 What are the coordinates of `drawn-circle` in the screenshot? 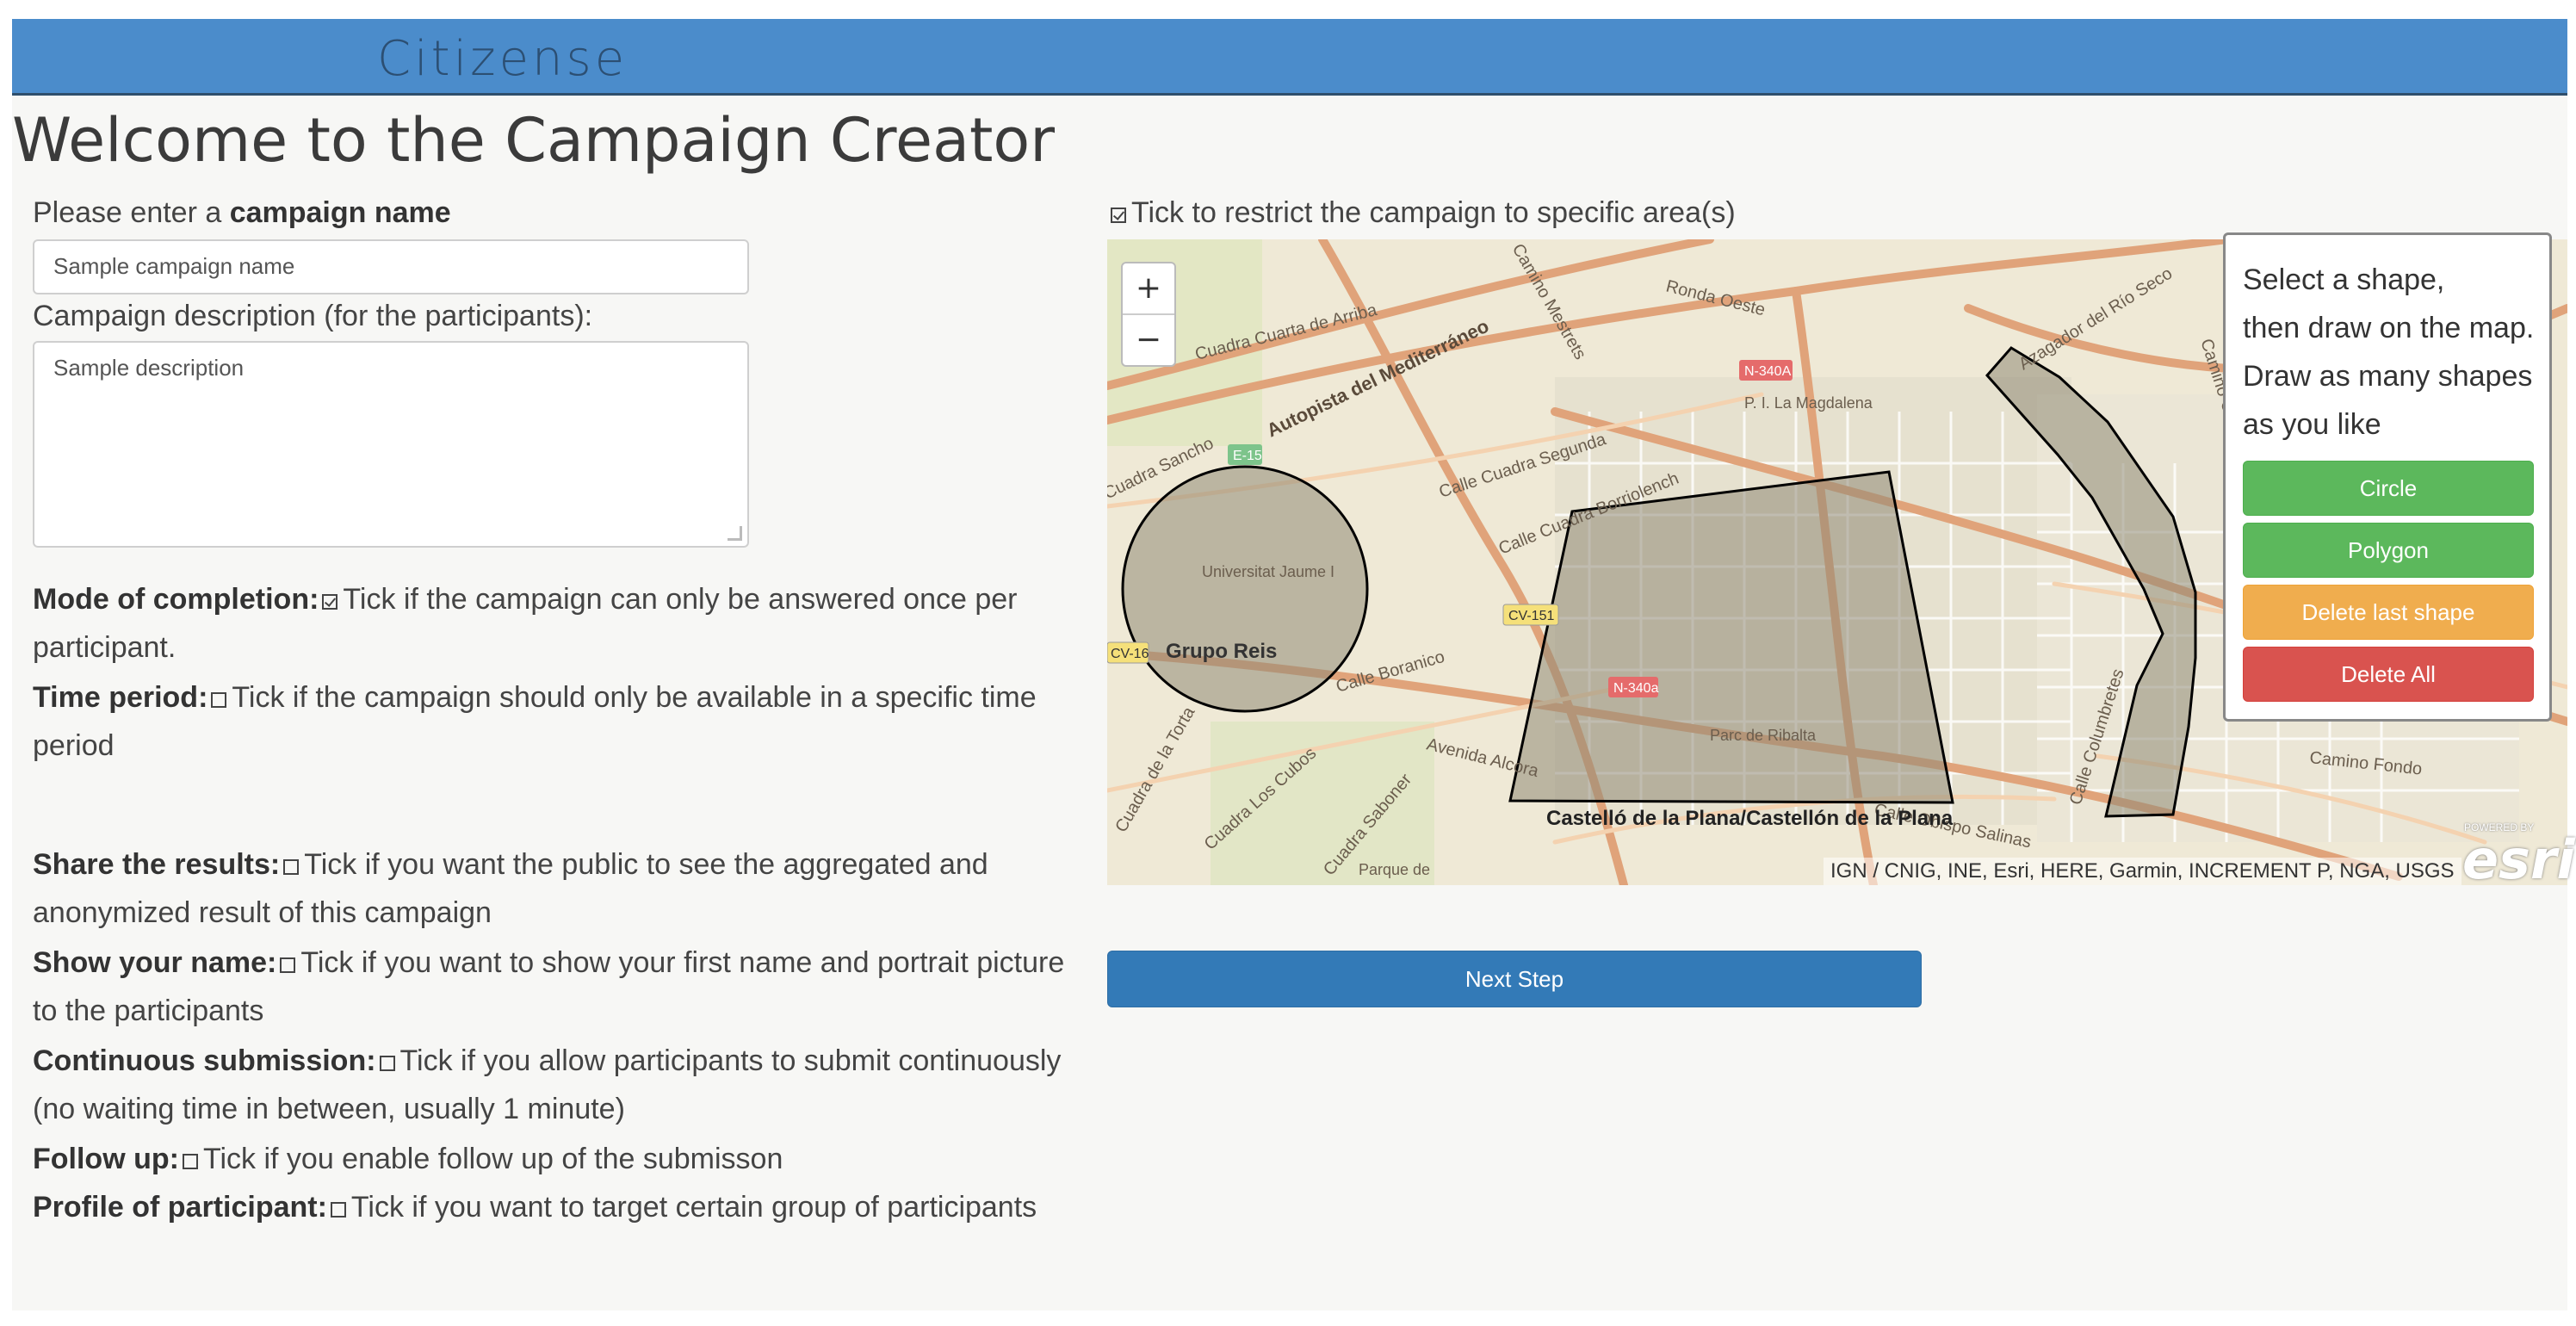 It's located at (1245, 589).